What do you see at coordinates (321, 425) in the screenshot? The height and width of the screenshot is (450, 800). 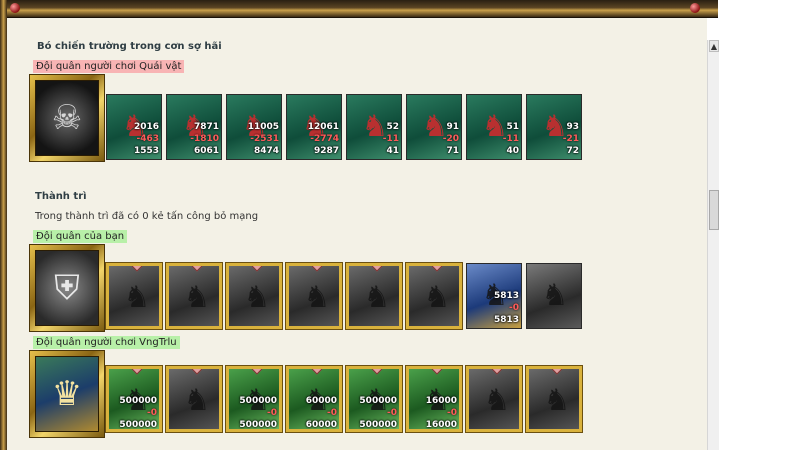 I see `unit-remaining-count: 60000` at bounding box center [321, 425].